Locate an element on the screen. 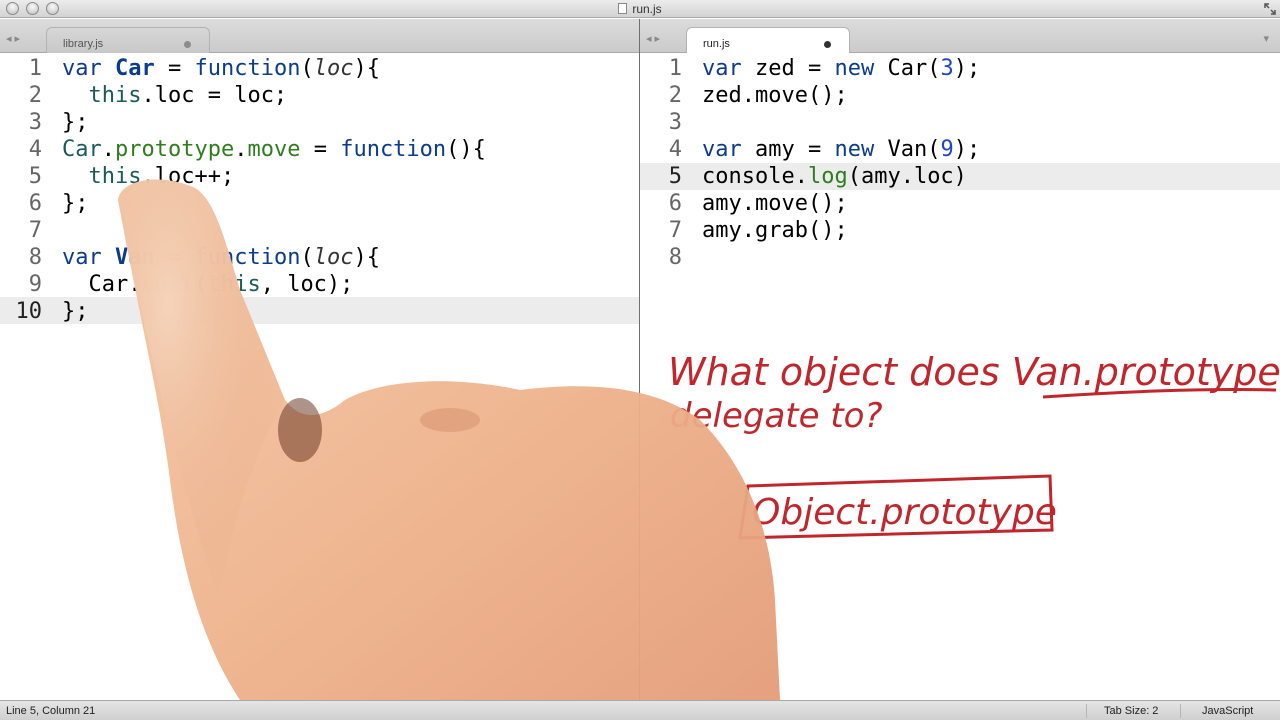 The height and width of the screenshot is (720, 1280). code-line: Car.call(this, loc); is located at coordinates (208, 284).